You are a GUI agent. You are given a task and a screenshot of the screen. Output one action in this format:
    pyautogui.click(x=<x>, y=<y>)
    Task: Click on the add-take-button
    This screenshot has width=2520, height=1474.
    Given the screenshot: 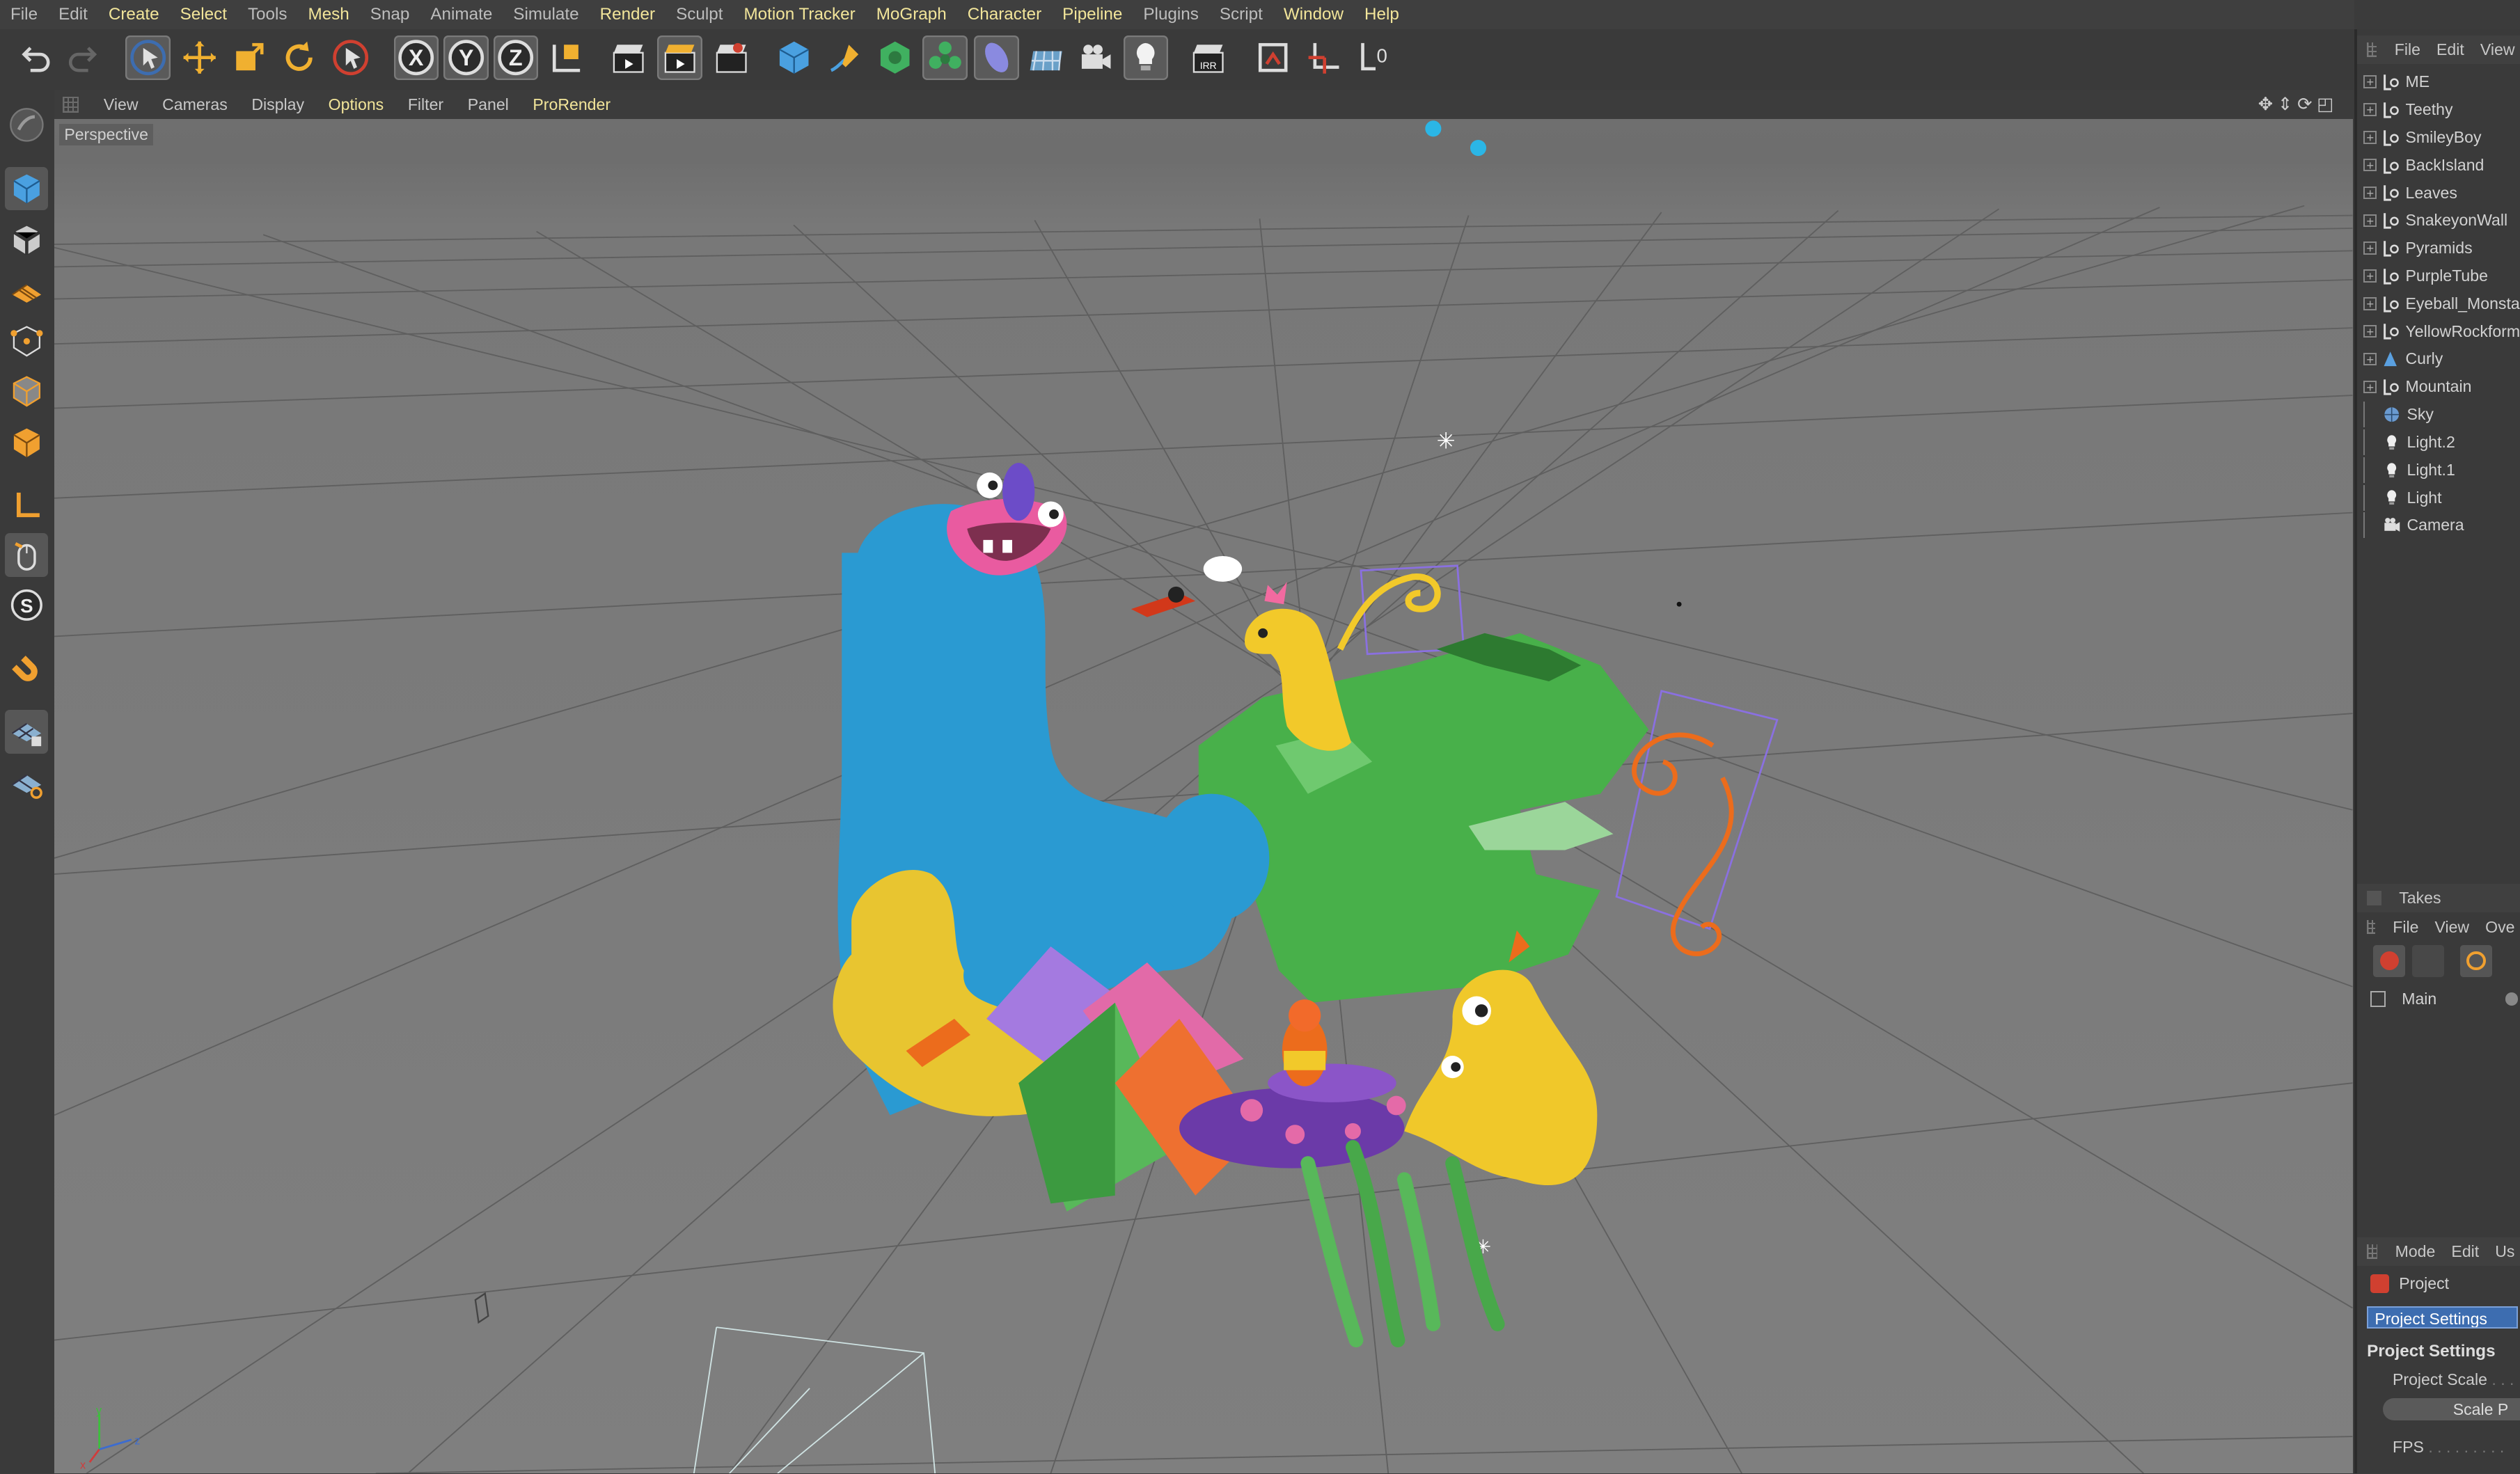 What is the action you would take?
    pyautogui.click(x=2389, y=961)
    